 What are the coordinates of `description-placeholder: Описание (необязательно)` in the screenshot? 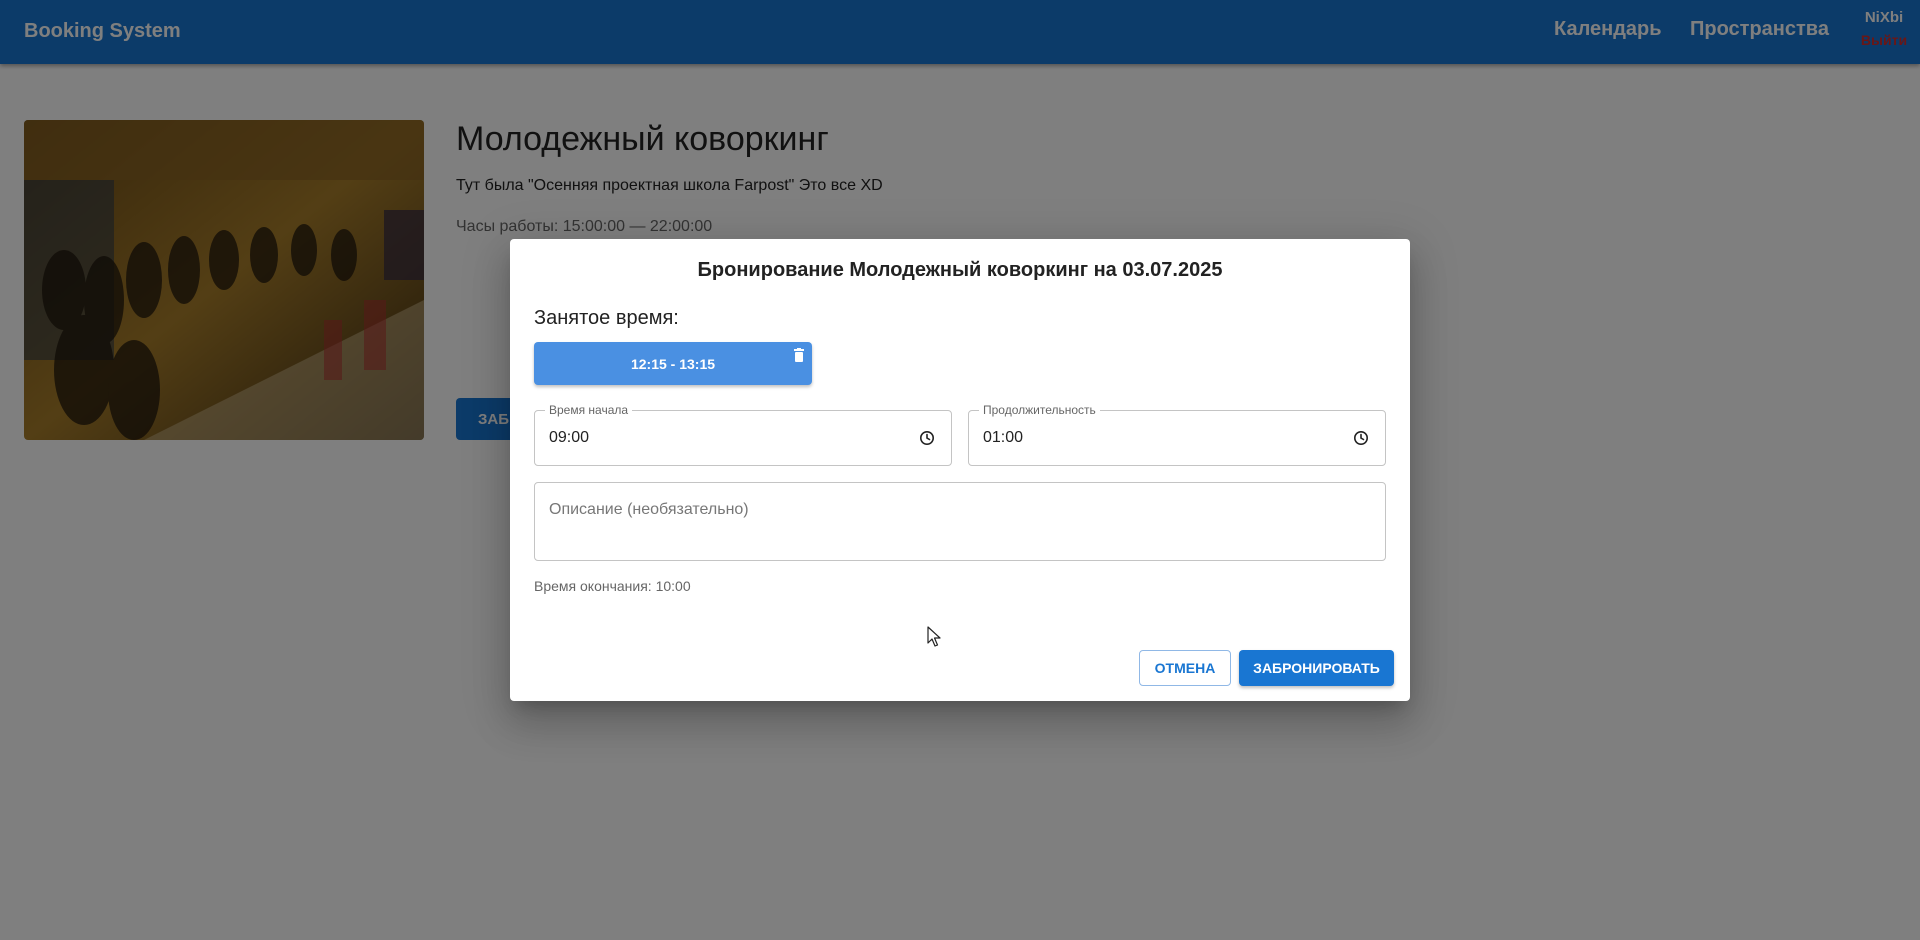 It's located at (649, 509).